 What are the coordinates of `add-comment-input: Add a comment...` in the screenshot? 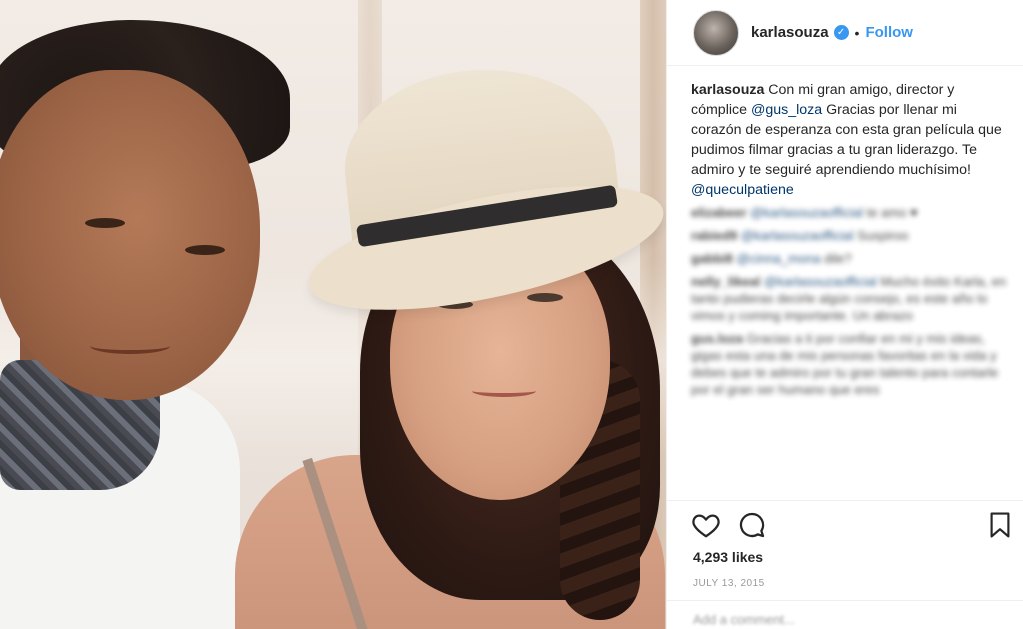 It's located at (744, 619).